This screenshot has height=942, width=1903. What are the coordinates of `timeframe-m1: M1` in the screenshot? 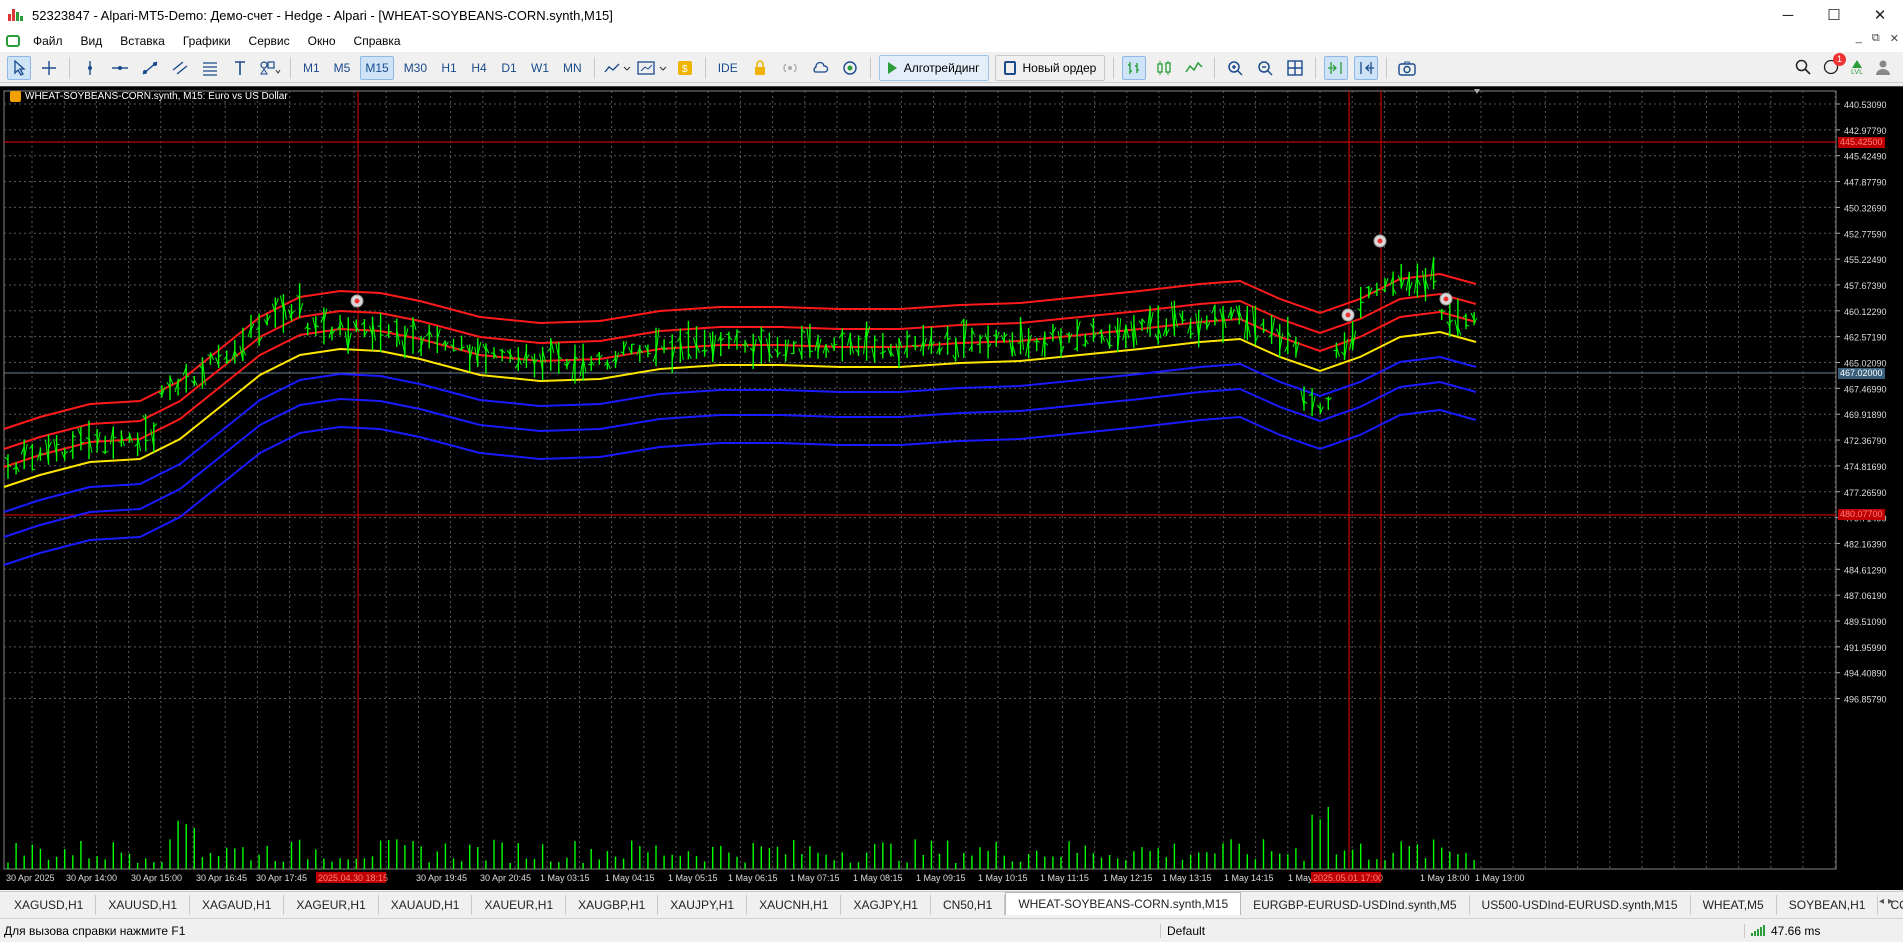 It's located at (311, 68).